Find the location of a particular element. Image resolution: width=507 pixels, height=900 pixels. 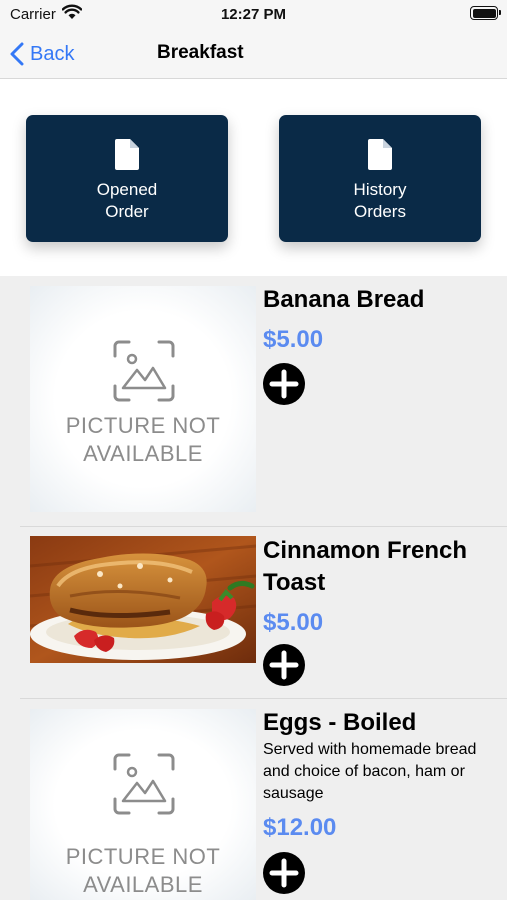

back-button: Back is located at coordinates (42, 54).